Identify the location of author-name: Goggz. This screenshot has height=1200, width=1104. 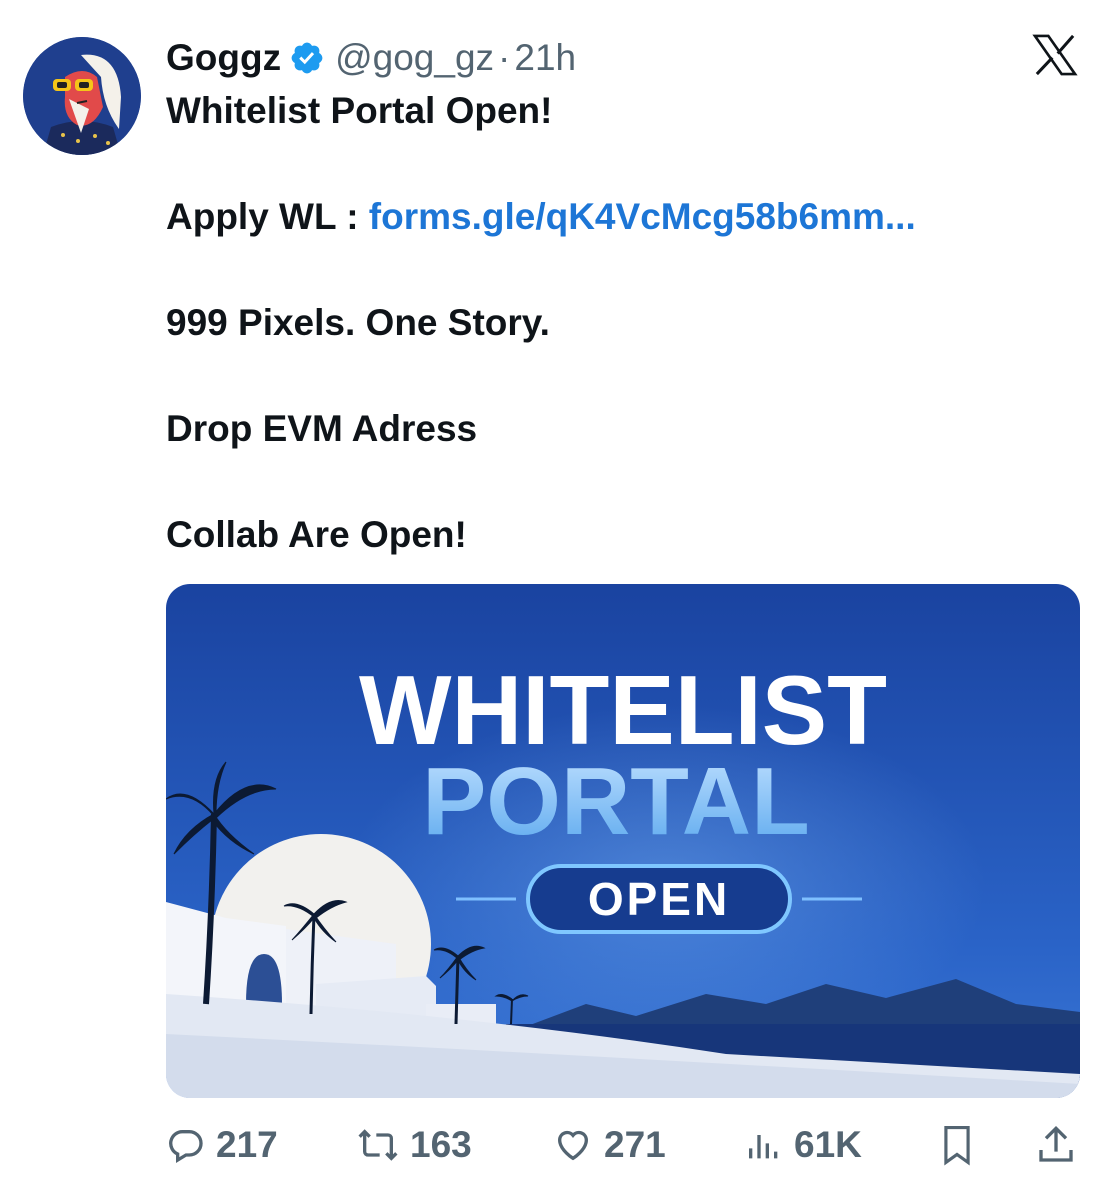
(223, 58).